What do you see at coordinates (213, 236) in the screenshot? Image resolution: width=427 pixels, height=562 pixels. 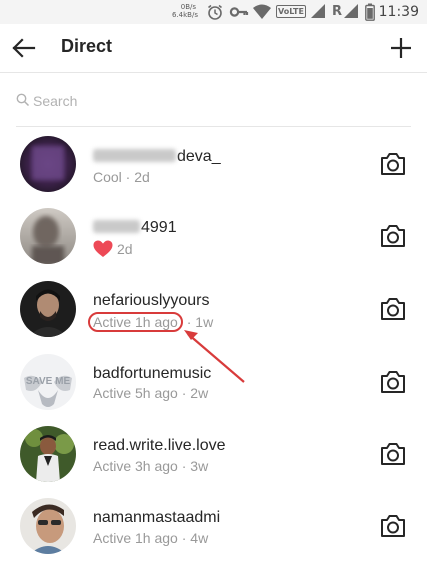 I see `thread-row: 4991 2d` at bounding box center [213, 236].